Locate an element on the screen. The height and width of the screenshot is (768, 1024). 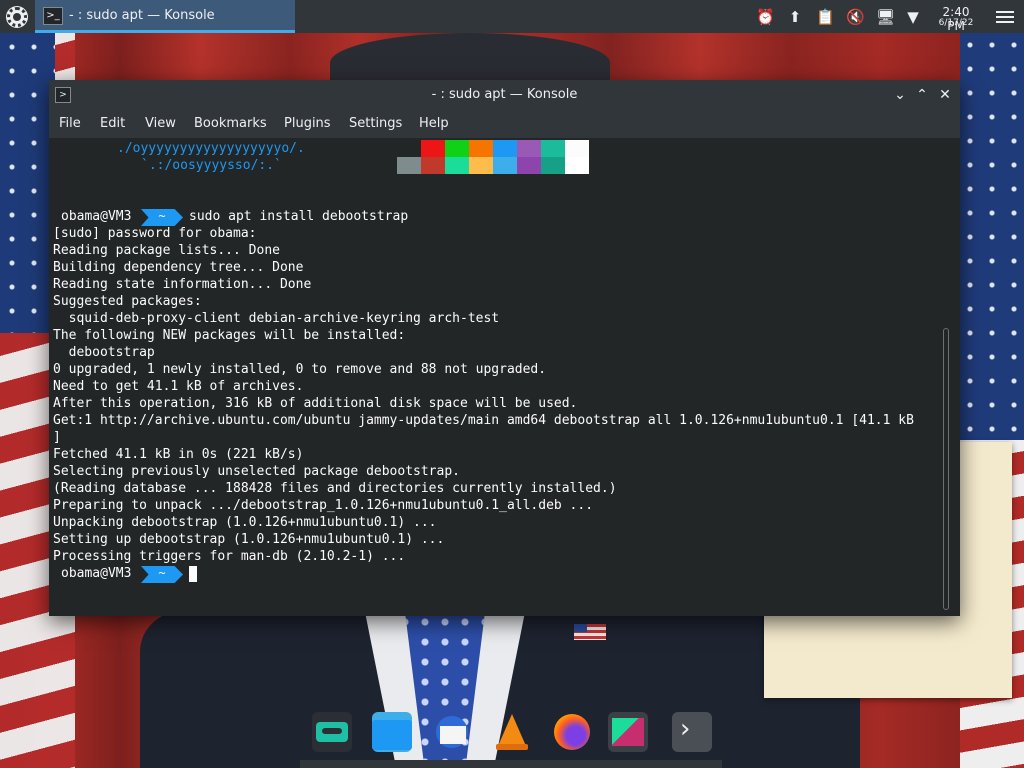
ascii-art-line: ./oyyyyyyyyyyyyyyyyyyo/. is located at coordinates (211, 148).